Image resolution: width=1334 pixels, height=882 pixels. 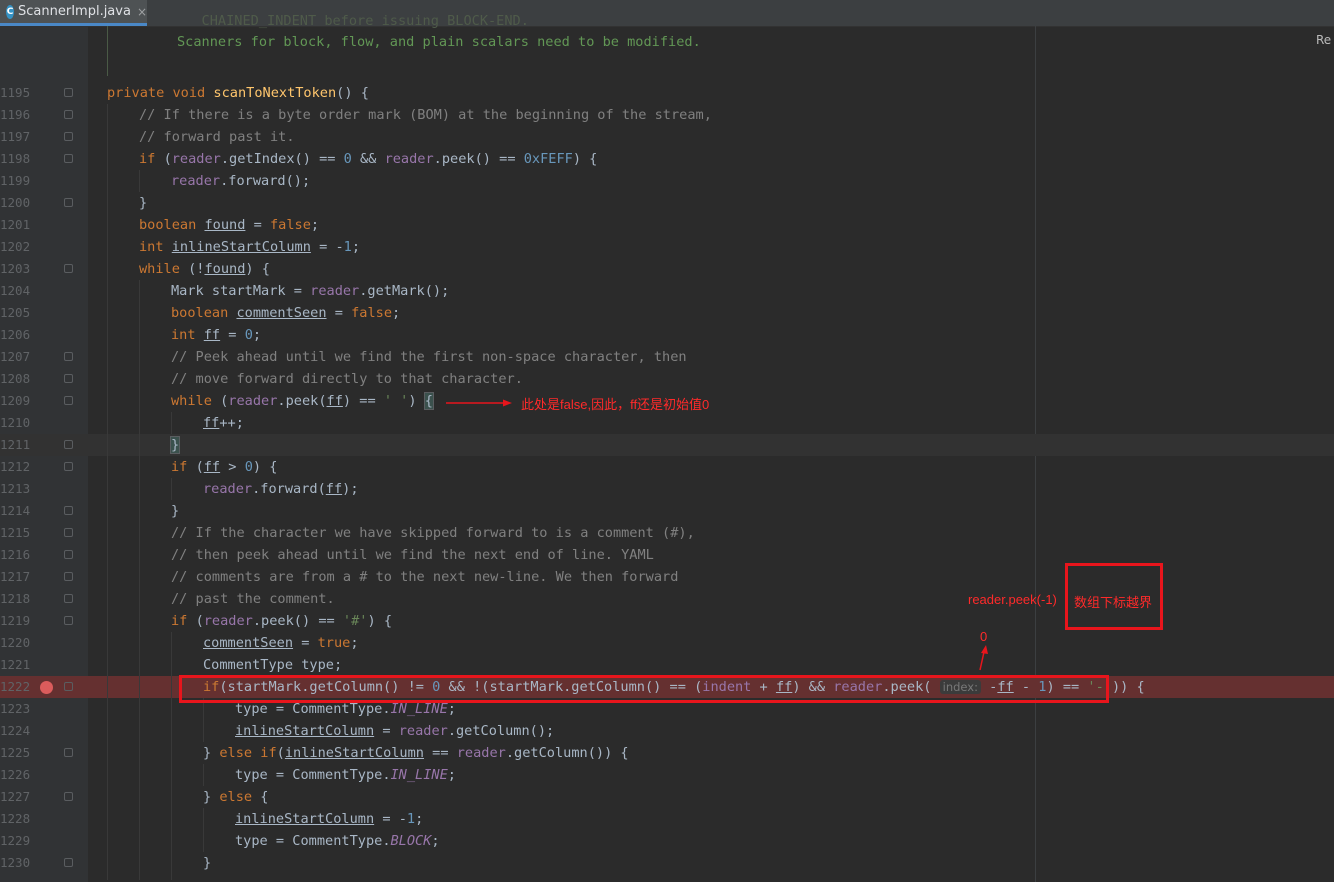 I want to click on code-line: inlineStartColumn = -1;, so click(x=329, y=819).